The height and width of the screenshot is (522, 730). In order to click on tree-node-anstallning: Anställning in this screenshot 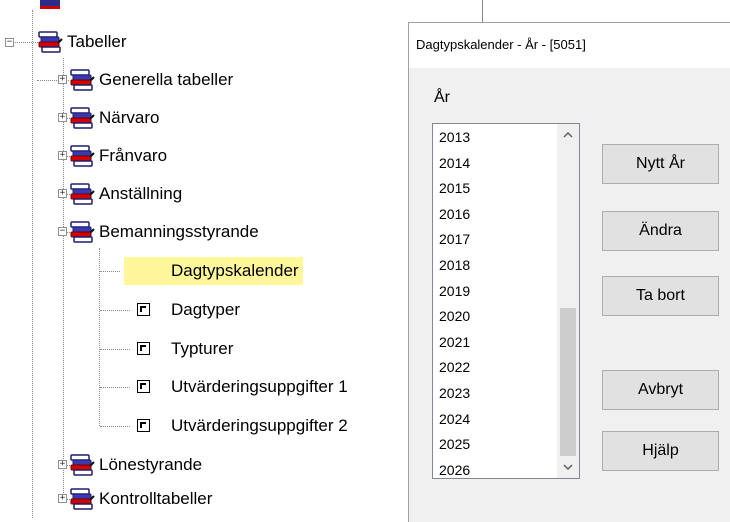, I will do `click(140, 194)`.